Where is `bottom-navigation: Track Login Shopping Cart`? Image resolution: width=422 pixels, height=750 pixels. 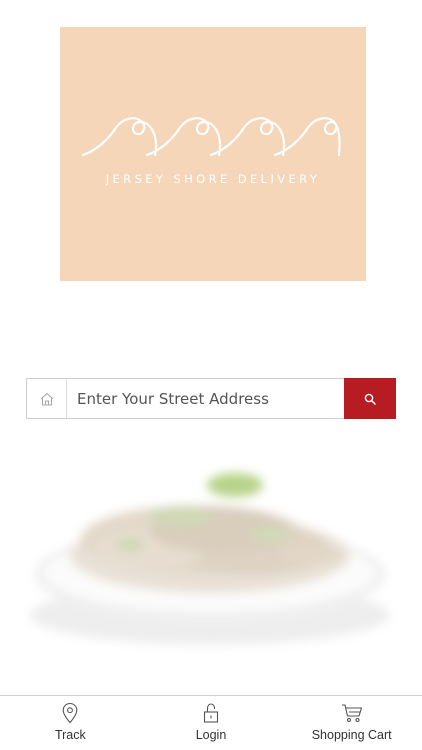 bottom-navigation: Track Login Shopping Cart is located at coordinates (211, 722).